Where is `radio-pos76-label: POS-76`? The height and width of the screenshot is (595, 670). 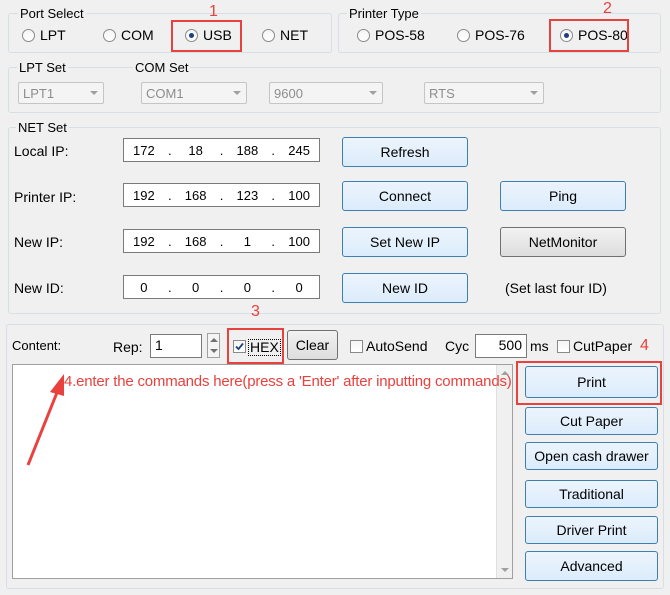
radio-pos76-label: POS-76 is located at coordinates (500, 35).